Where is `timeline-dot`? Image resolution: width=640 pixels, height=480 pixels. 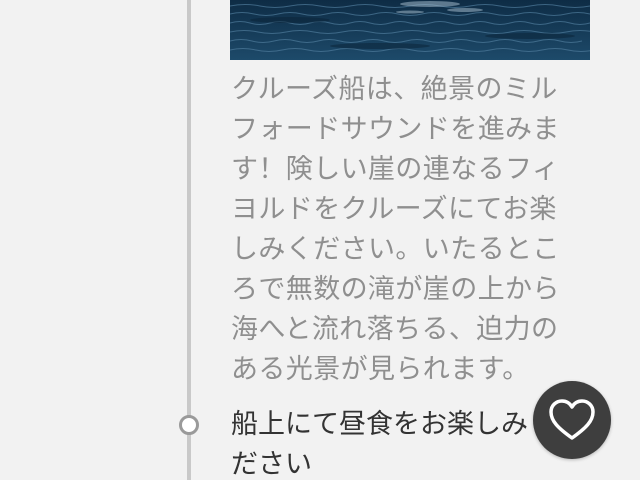 timeline-dot is located at coordinates (189, 425).